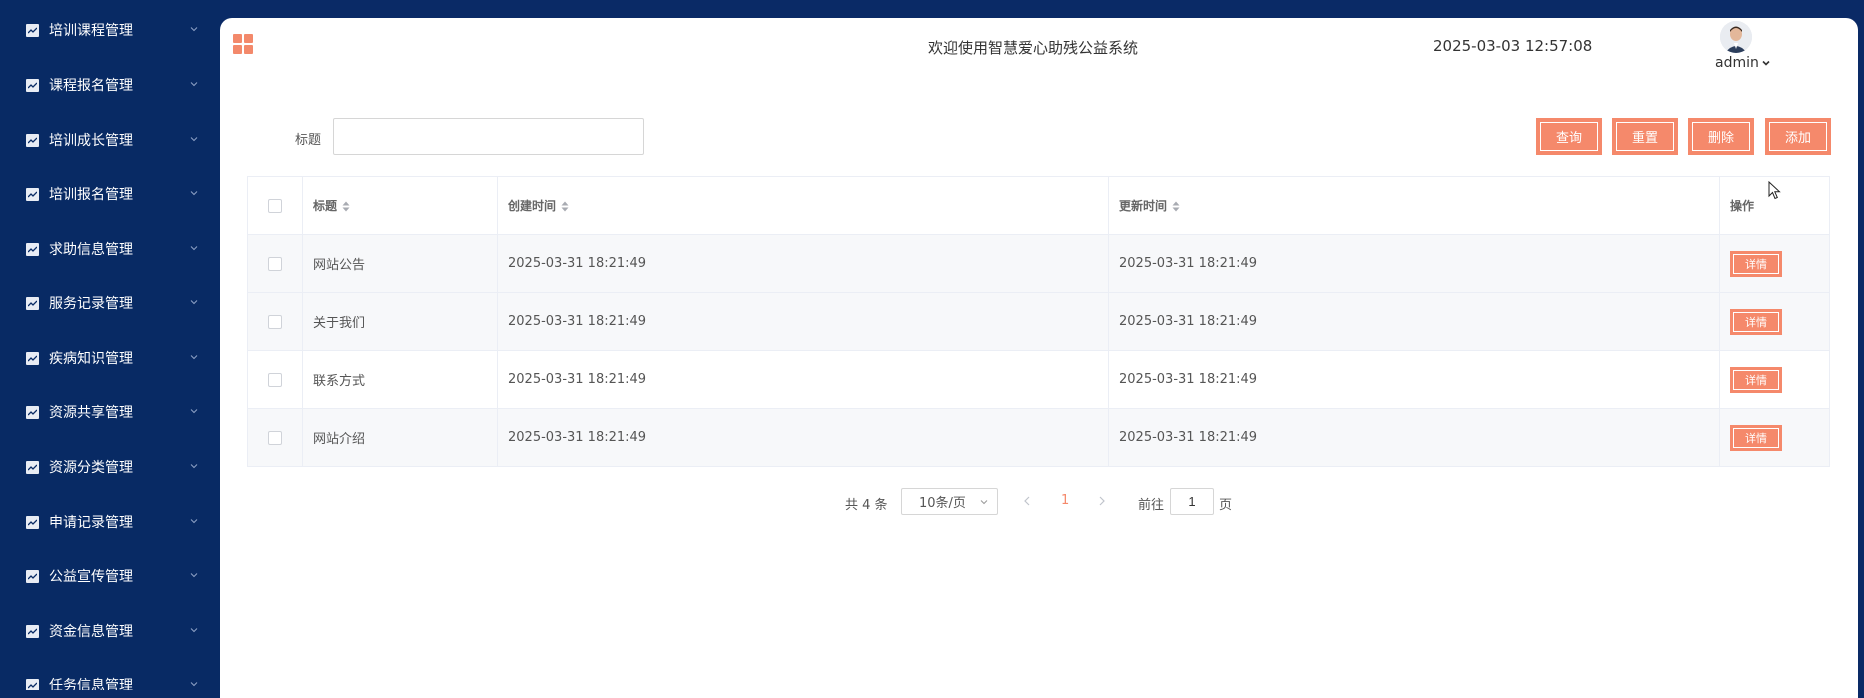 The width and height of the screenshot is (1864, 698). I want to click on avatar, so click(1736, 37).